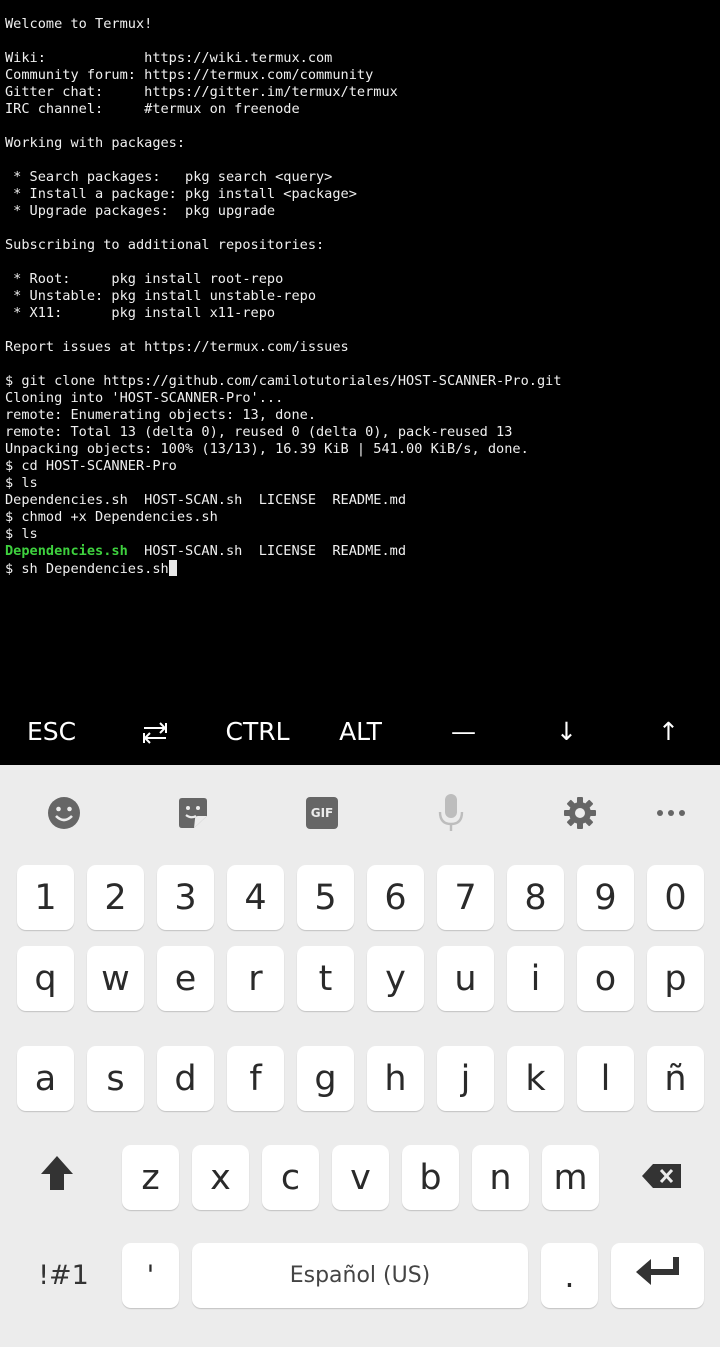 The image size is (720, 1347). I want to click on alt-key: ALT, so click(360, 732).